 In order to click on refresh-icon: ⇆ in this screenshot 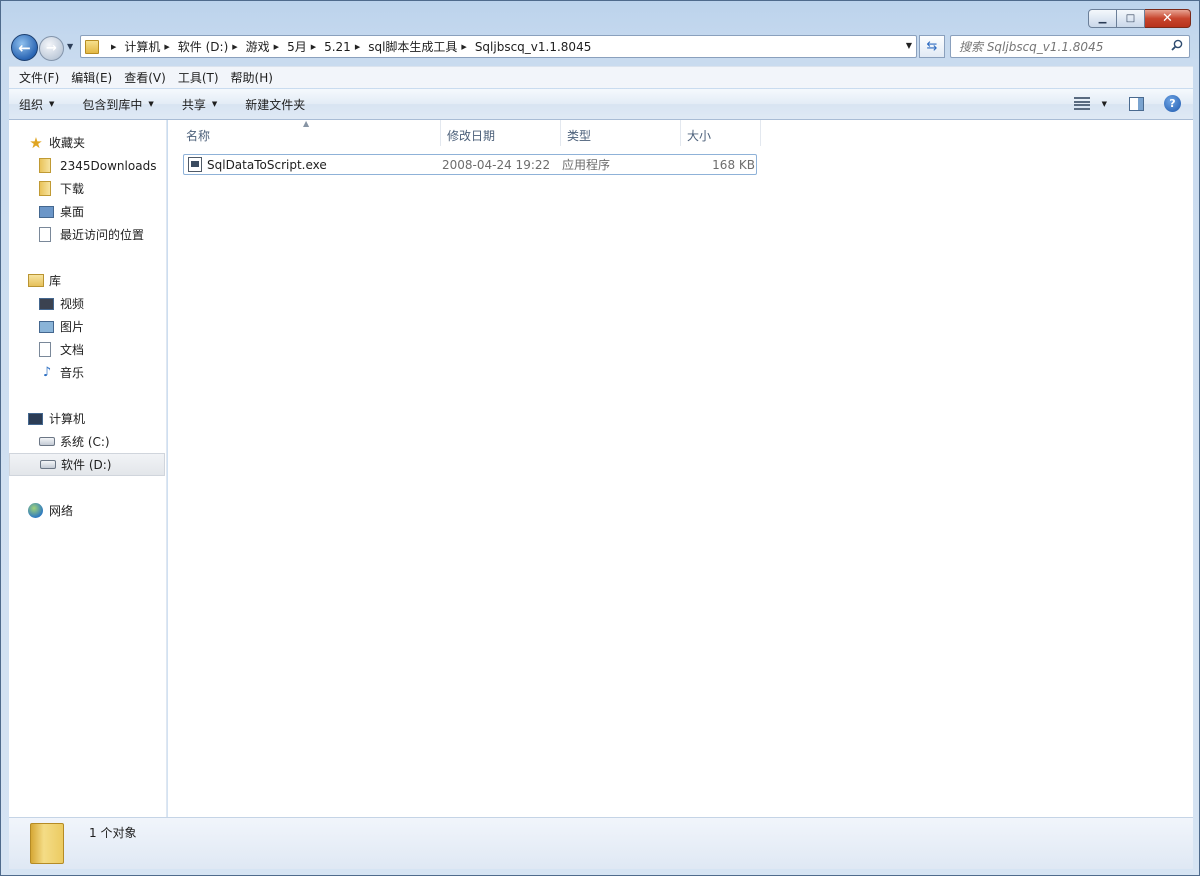, I will do `click(932, 46)`.